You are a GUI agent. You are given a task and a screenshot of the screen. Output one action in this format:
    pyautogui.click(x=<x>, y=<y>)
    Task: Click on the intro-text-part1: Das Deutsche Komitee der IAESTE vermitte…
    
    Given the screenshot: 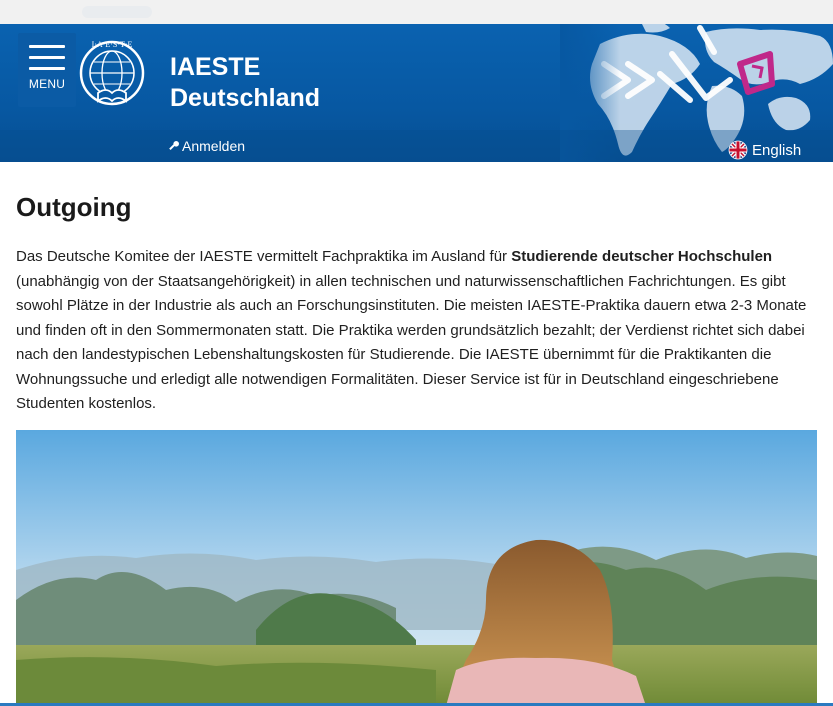 What is the action you would take?
    pyautogui.click(x=264, y=256)
    